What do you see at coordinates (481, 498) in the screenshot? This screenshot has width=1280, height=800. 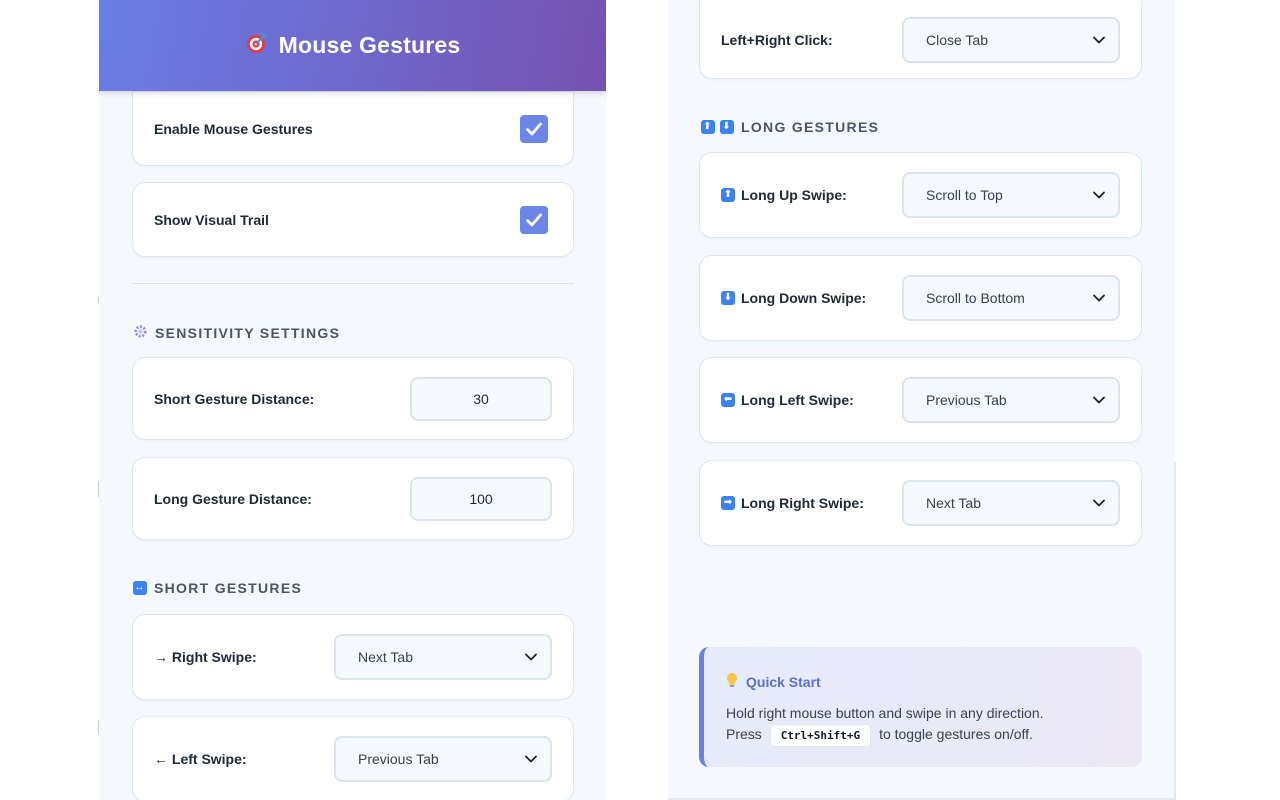 I see `long-distance-input` at bounding box center [481, 498].